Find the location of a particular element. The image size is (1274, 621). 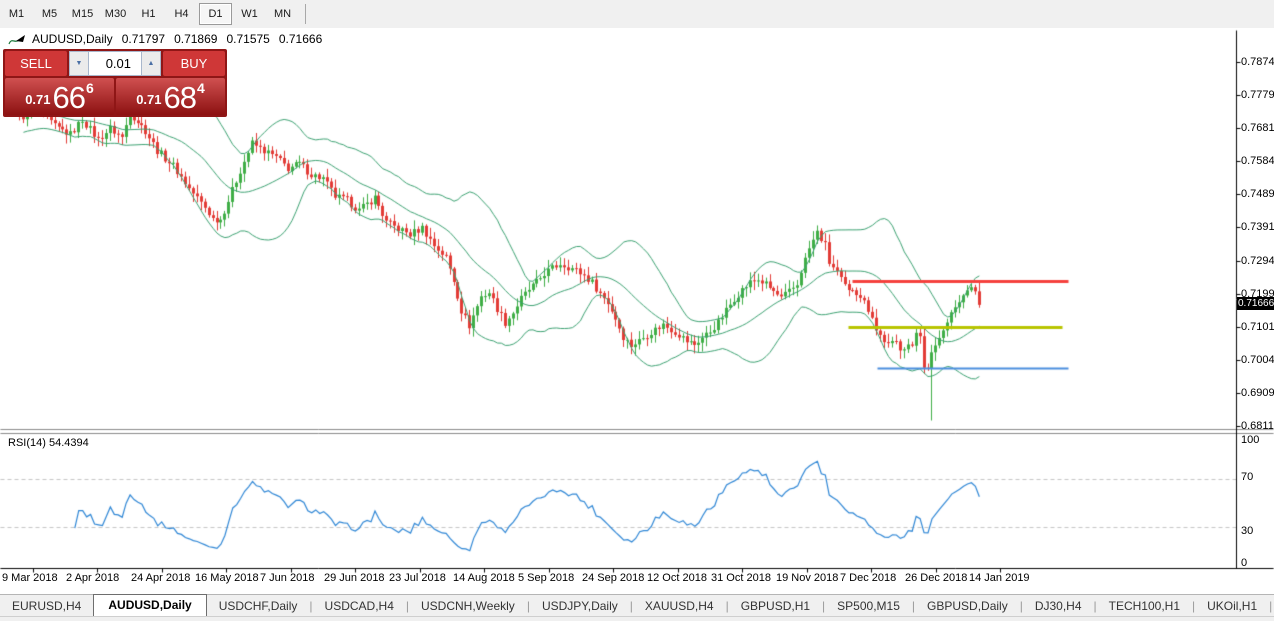

date-axis-label: 29 Jun 2018 is located at coordinates (354, 578).